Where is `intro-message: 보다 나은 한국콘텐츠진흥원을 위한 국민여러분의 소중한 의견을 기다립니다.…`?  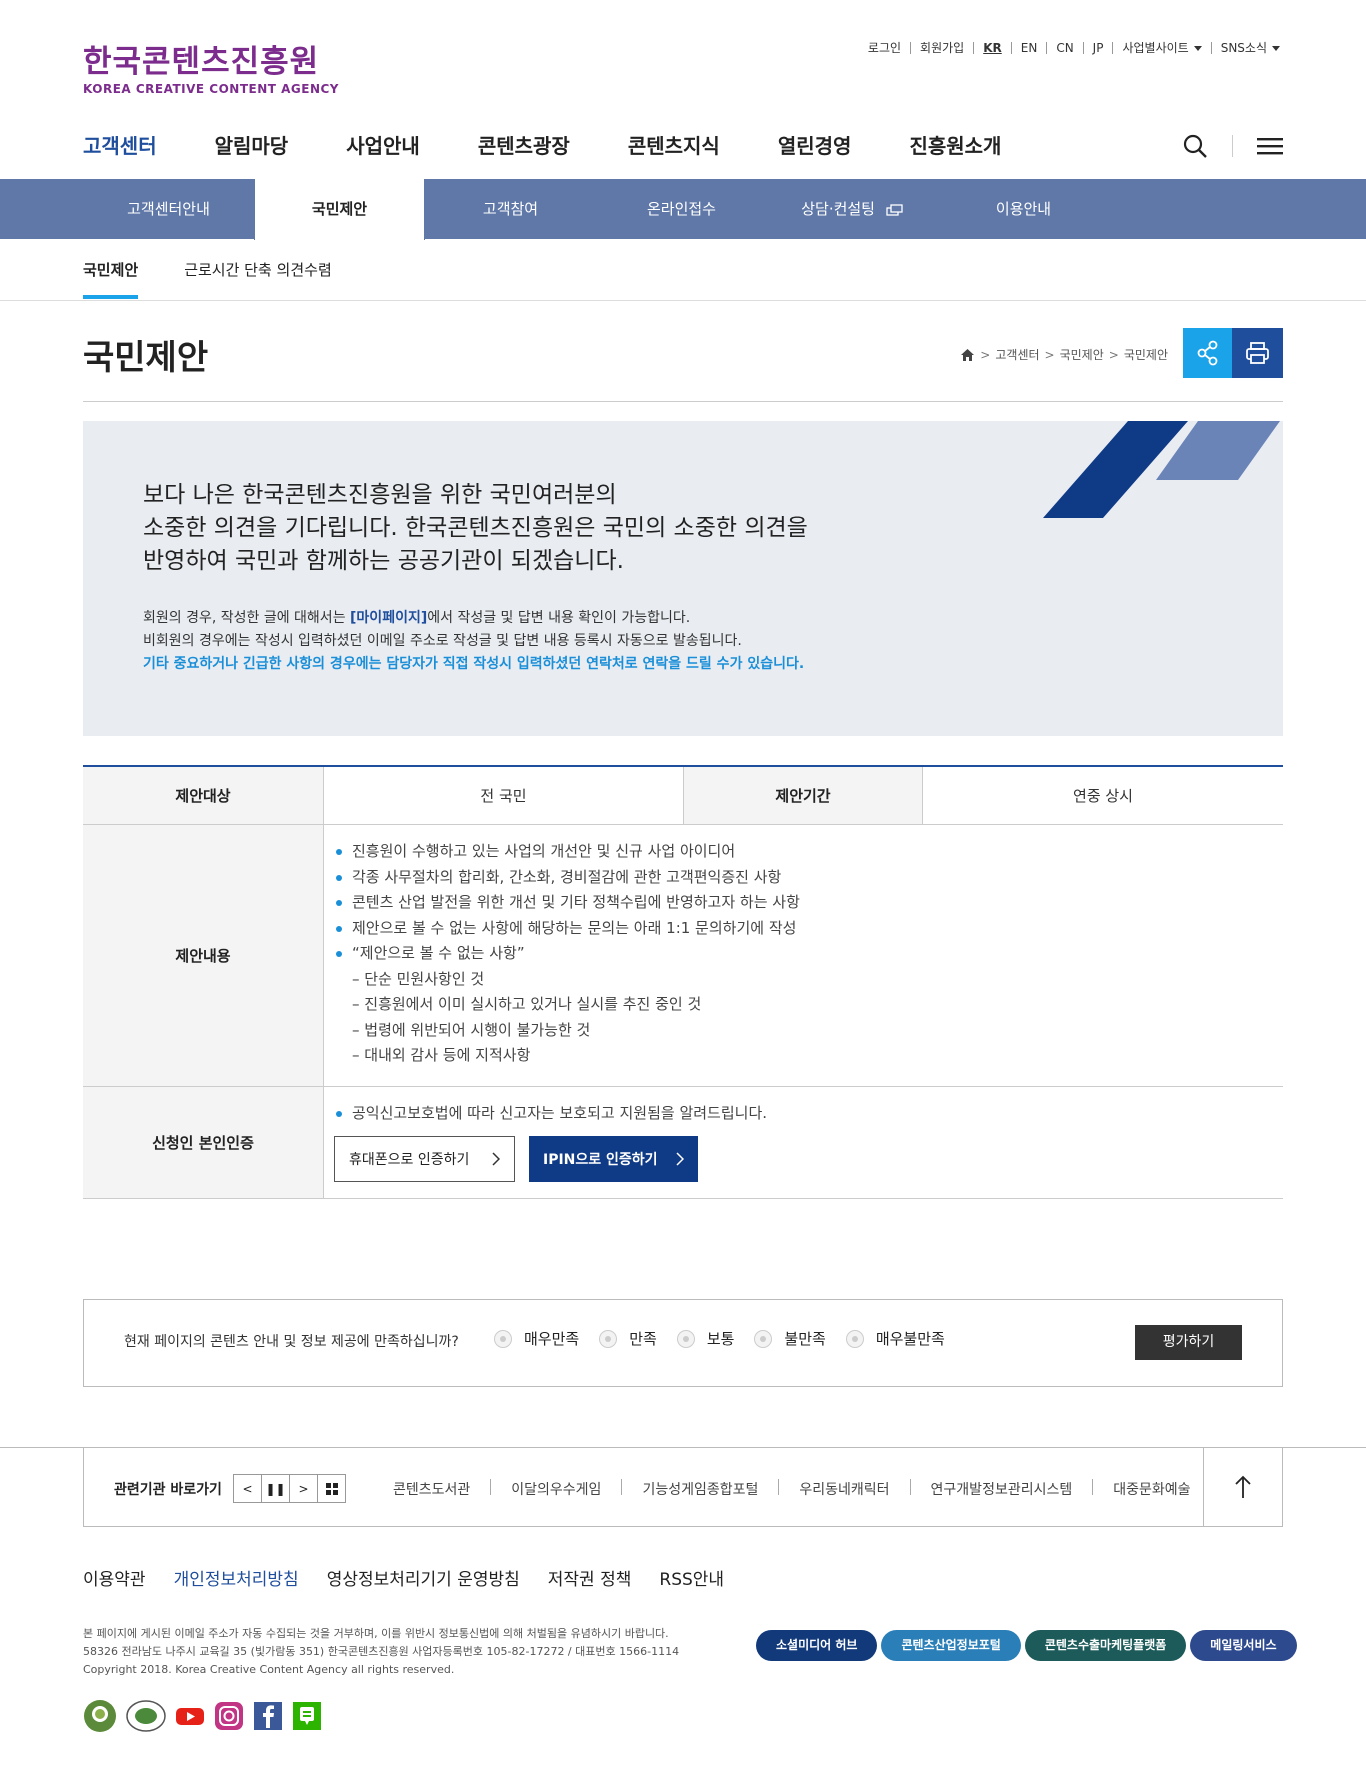 intro-message: 보다 나은 한국콘텐츠진흥원을 위한 국민여러분의 소중한 의견을 기다립니다.… is located at coordinates (475, 528).